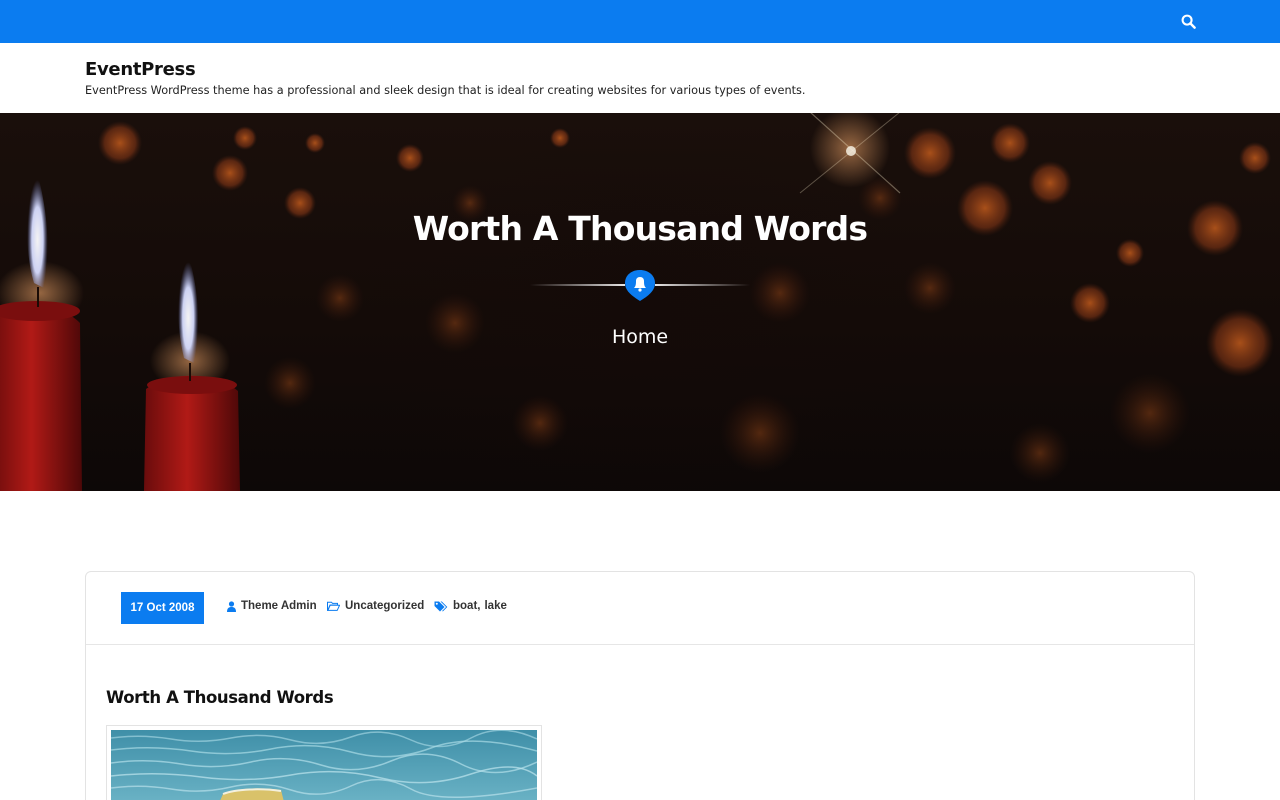 Image resolution: width=1280 pixels, height=800 pixels. Describe the element at coordinates (495, 606) in the screenshot. I see `tag-link-lake: lake` at that location.